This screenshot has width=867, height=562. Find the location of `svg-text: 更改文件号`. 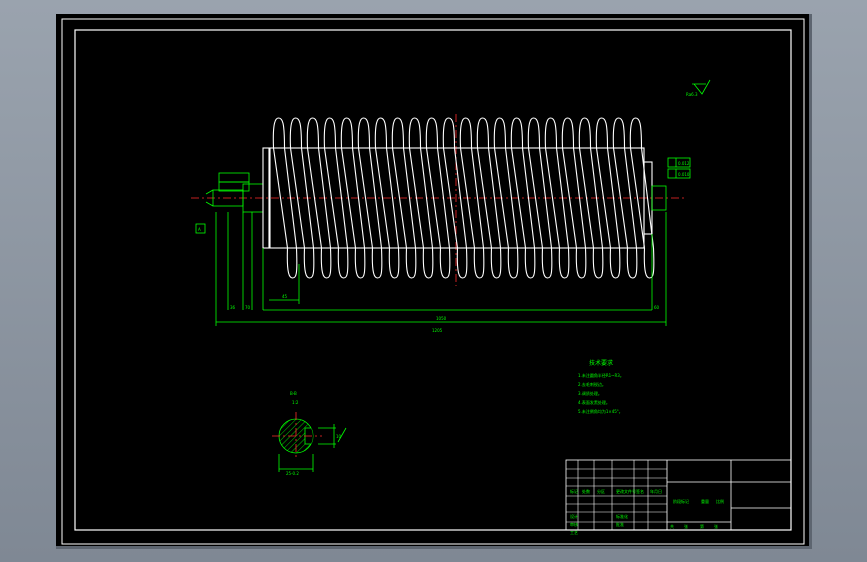

svg-text: 更改文件号 is located at coordinates (626, 491).